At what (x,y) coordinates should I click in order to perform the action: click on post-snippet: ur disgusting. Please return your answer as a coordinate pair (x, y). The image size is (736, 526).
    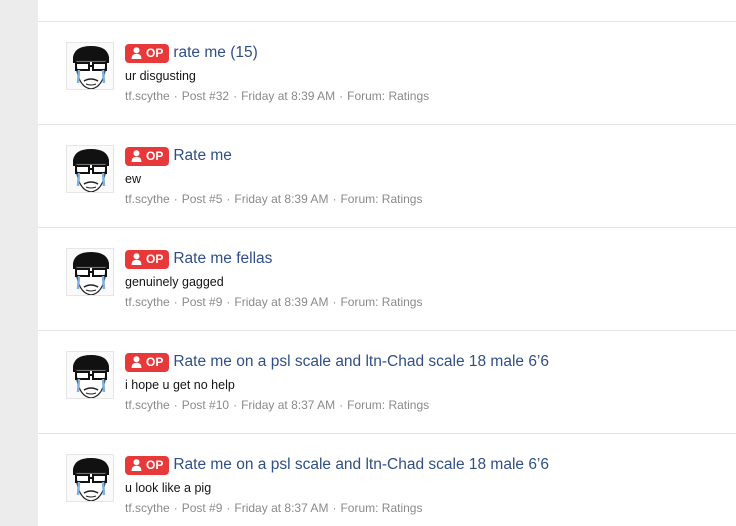
    Looking at the image, I should click on (160, 76).